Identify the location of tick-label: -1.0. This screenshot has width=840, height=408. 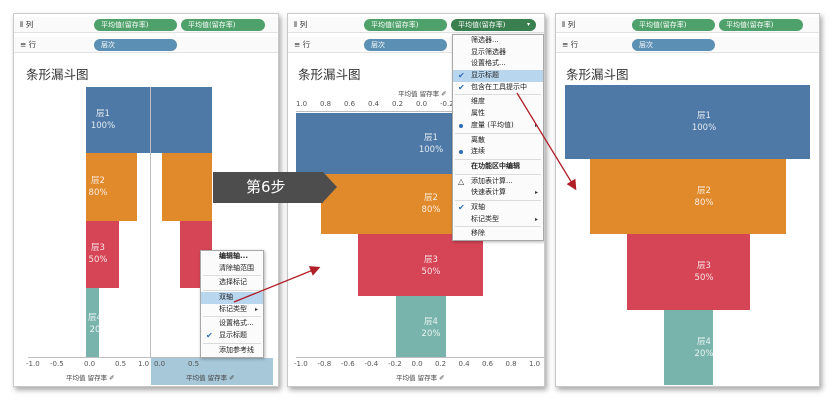
(33, 364).